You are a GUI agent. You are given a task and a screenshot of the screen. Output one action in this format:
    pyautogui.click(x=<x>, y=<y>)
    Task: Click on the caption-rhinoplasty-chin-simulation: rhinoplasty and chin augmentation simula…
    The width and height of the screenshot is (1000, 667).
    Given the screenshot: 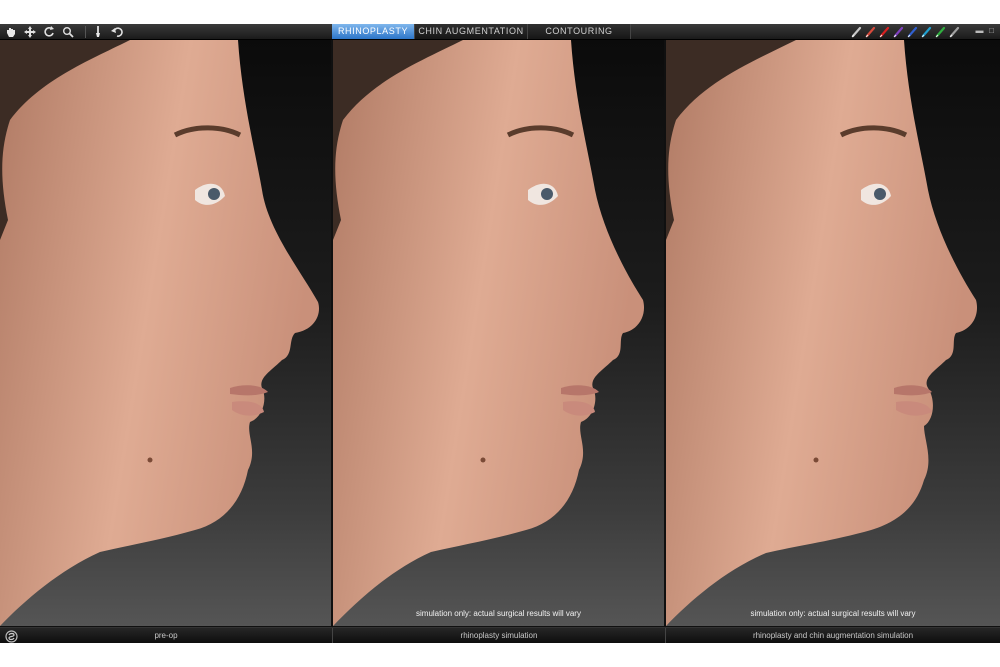 What is the action you would take?
    pyautogui.click(x=833, y=635)
    